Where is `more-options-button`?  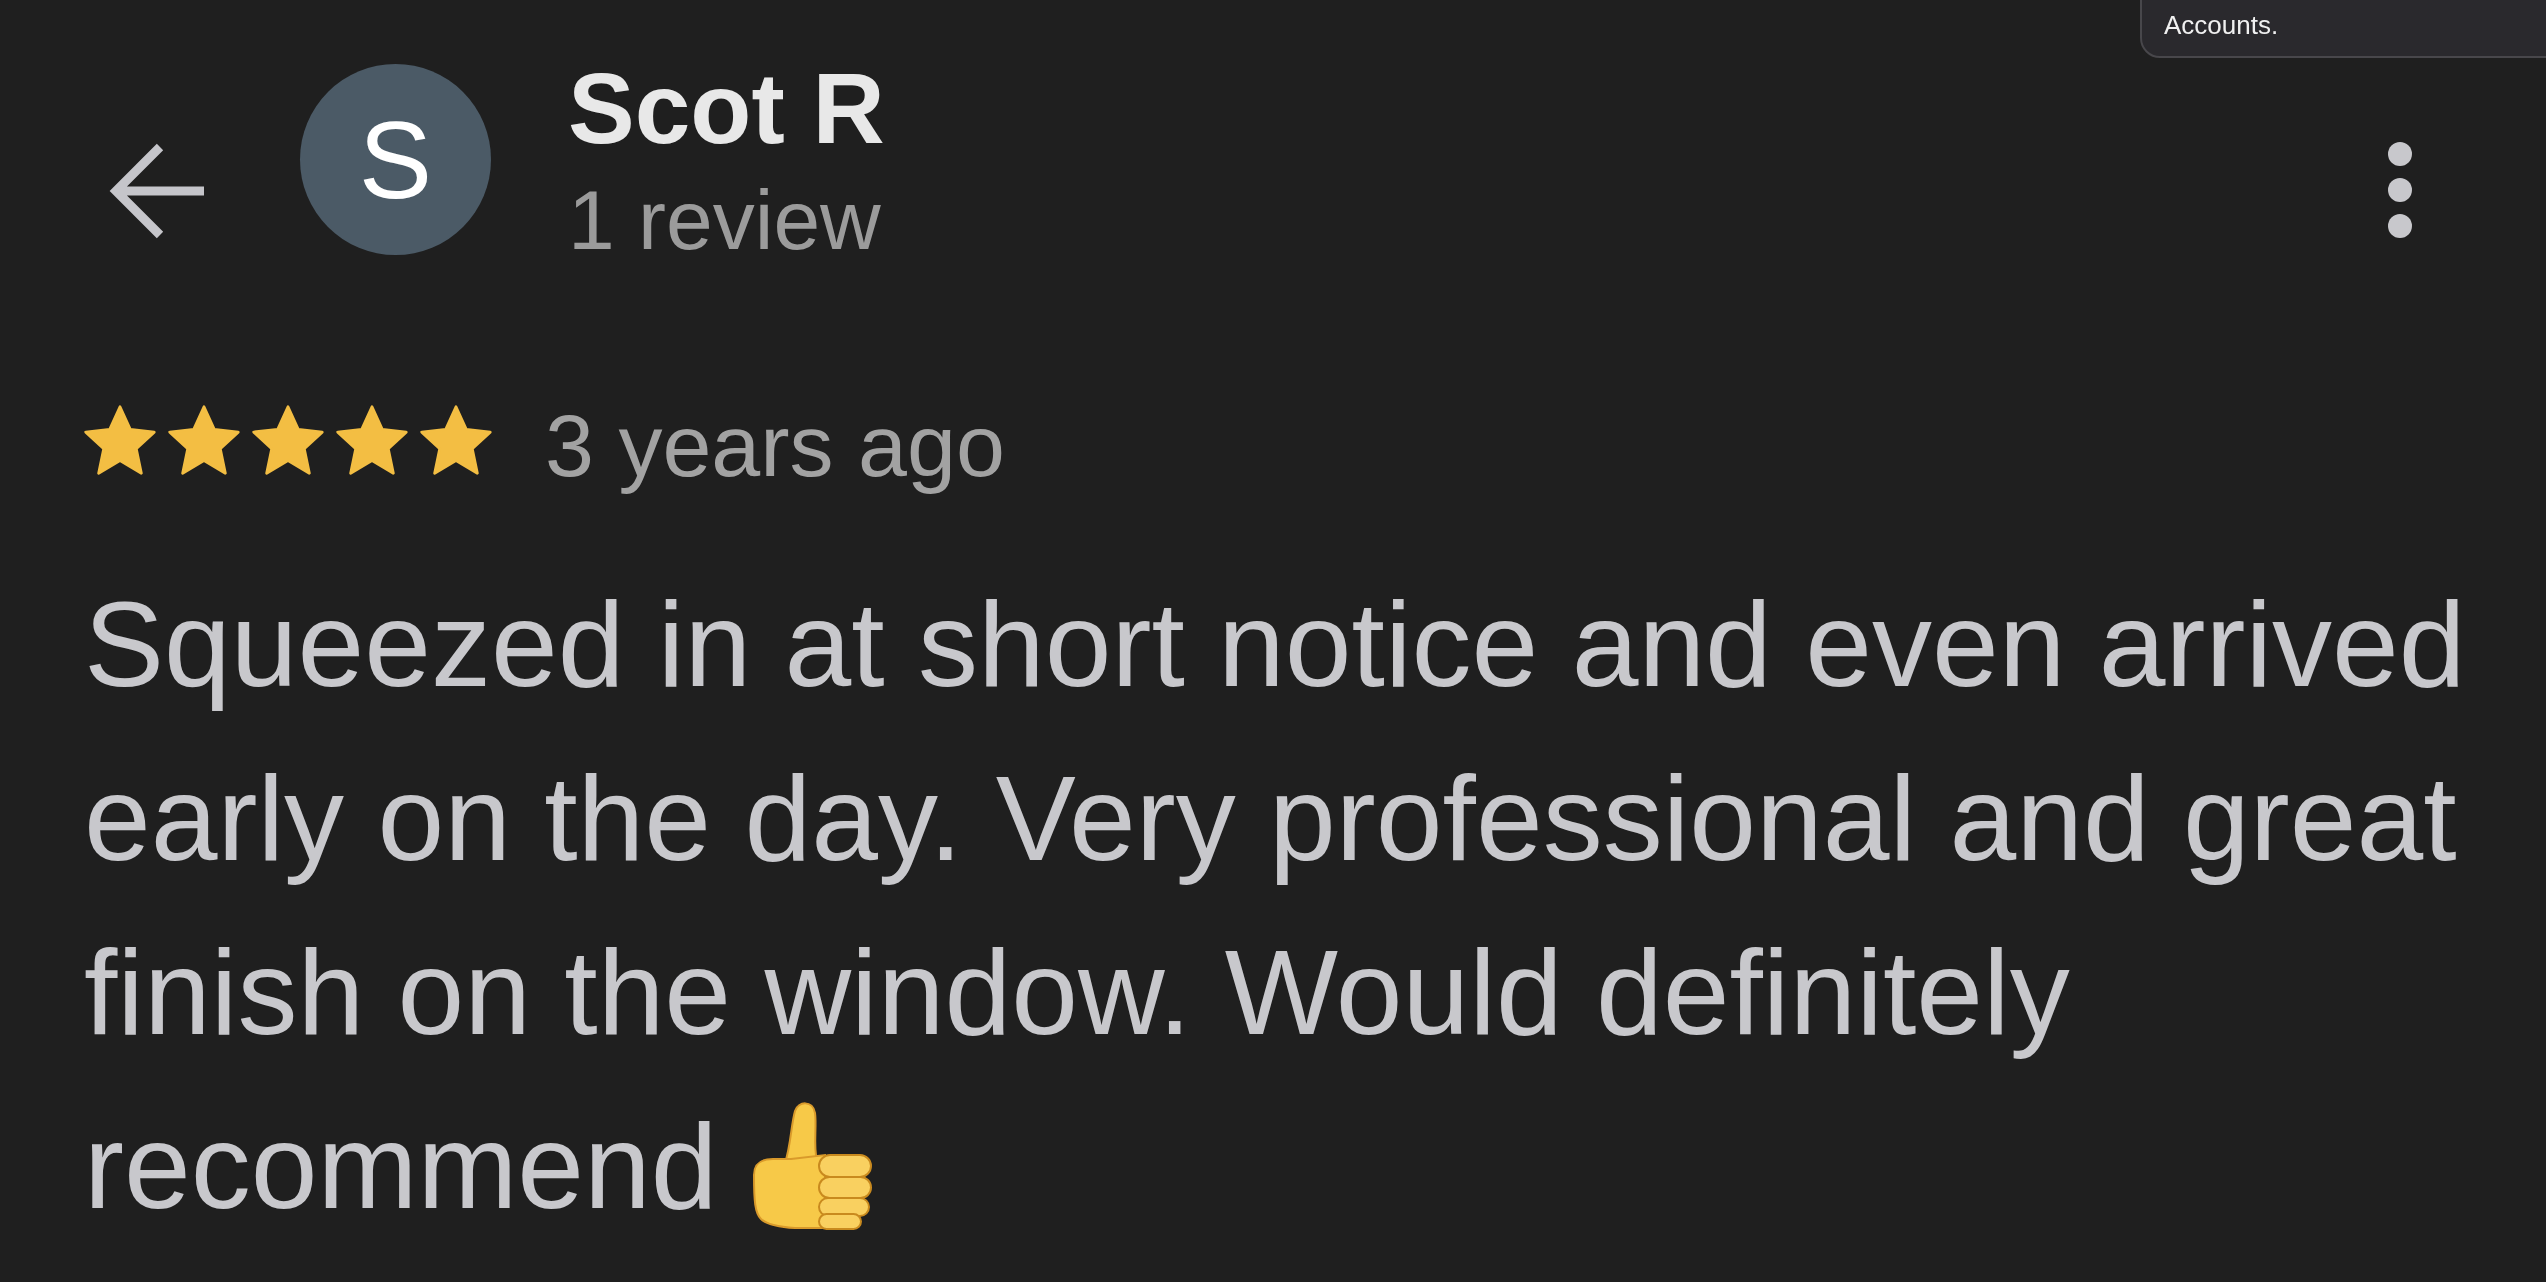
more-options-button is located at coordinates (2400, 190).